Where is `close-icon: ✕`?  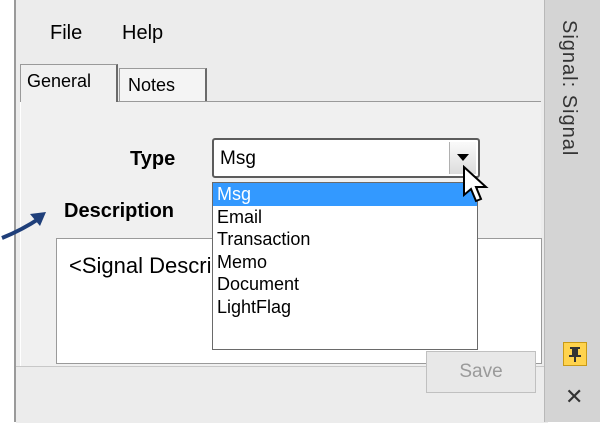
close-icon: ✕ is located at coordinates (574, 397).